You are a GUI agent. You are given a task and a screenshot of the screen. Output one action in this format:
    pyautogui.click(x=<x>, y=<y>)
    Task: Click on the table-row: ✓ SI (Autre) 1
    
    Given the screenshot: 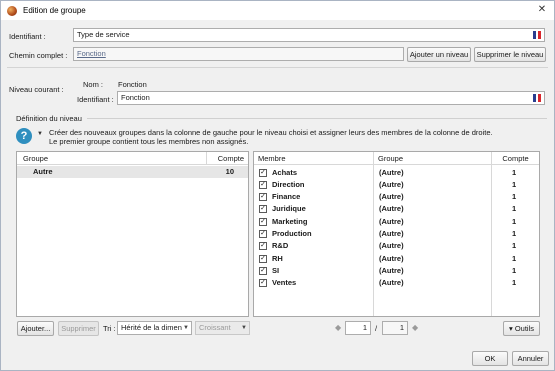 What is the action you would take?
    pyautogui.click(x=396, y=271)
    